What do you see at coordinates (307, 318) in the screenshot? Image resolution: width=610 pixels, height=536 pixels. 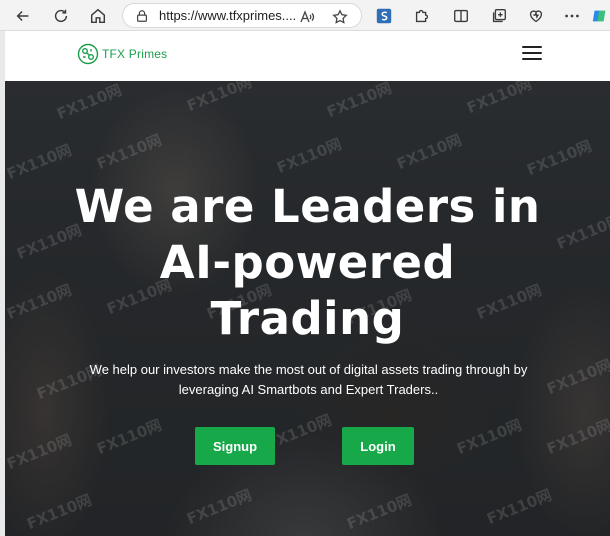 I see `hero-heading-line: Trading` at bounding box center [307, 318].